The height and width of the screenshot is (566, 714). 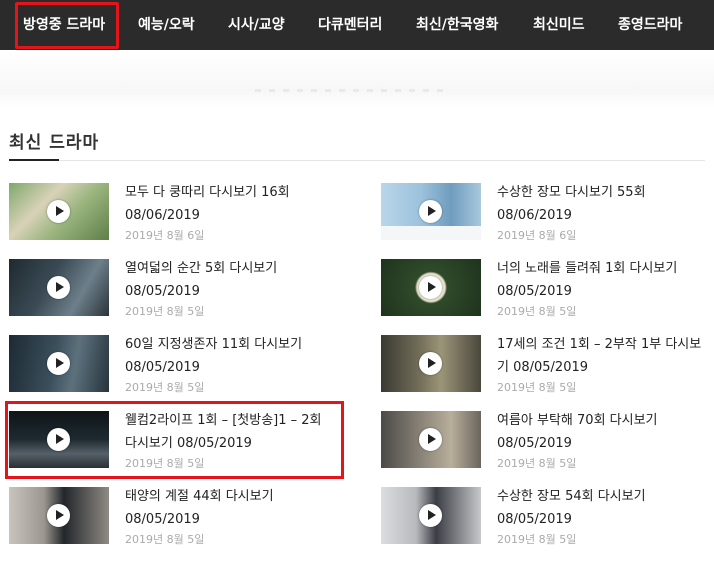 I want to click on post-title: 태양의 계절 44회 다시보기 08/05/2019, so click(x=231, y=508).